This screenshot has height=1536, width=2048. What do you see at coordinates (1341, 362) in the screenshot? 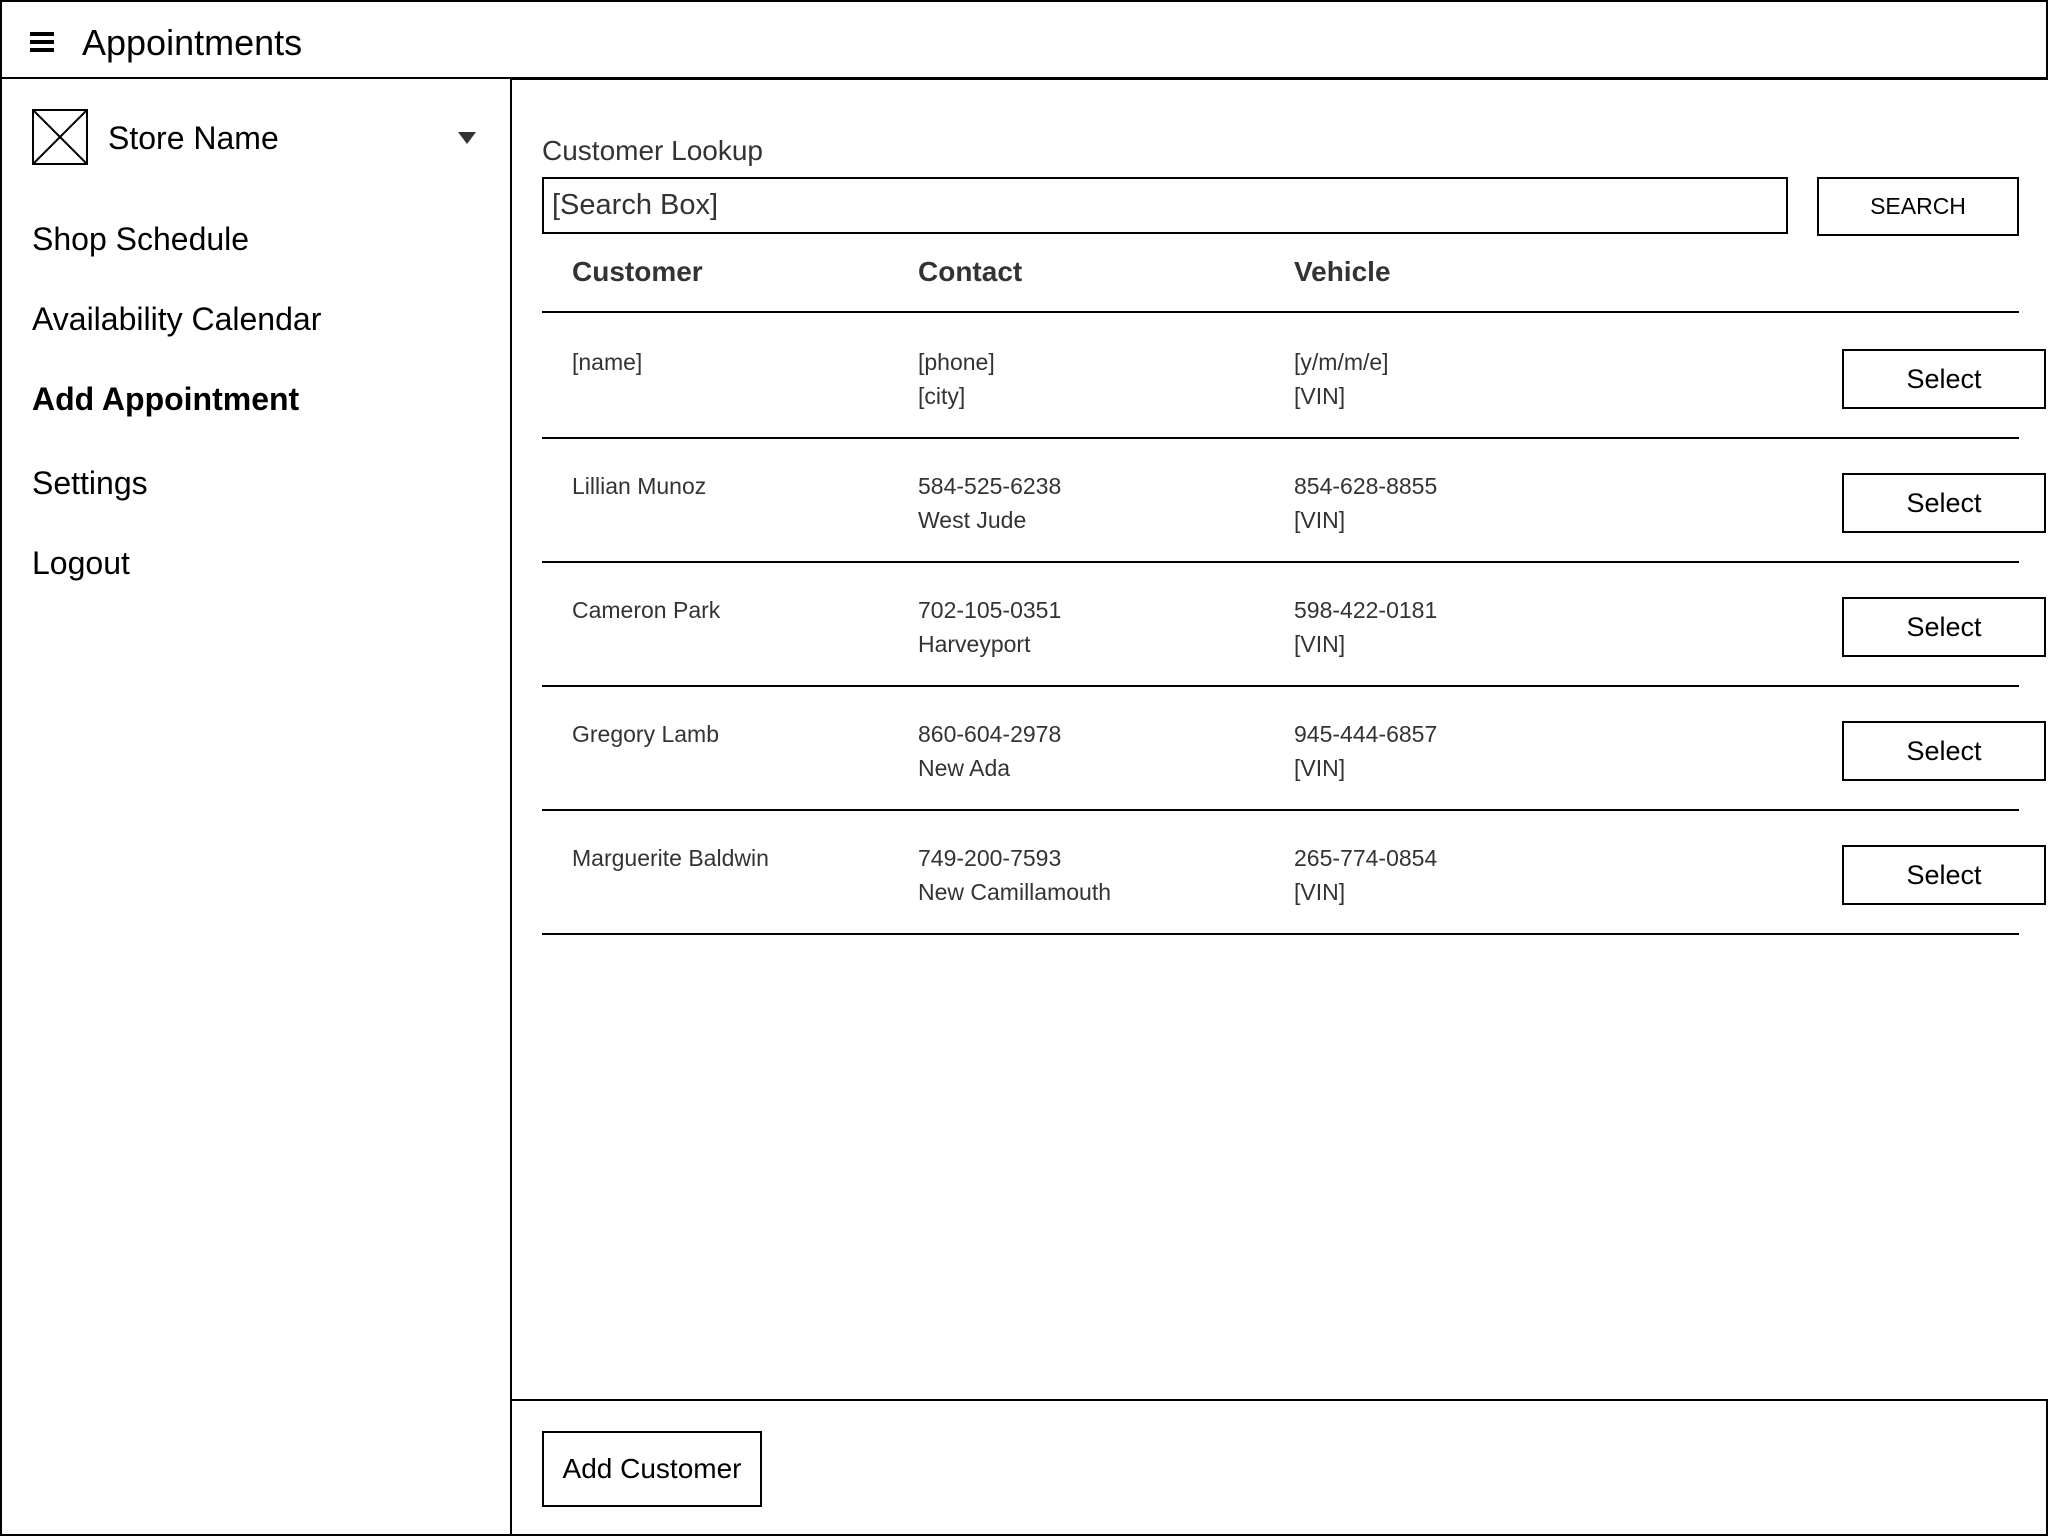
I see `vehicle-description: [y/m/m/e]` at bounding box center [1341, 362].